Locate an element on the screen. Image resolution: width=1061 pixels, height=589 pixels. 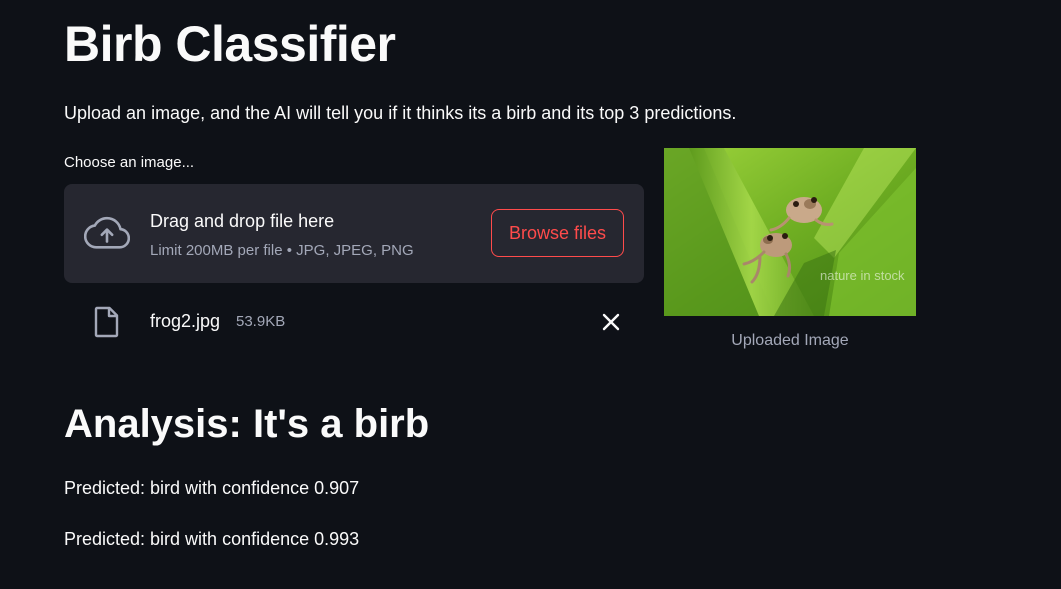
prediction-line: Predicted: bird with confidence 0.993 is located at coordinates (212, 539).